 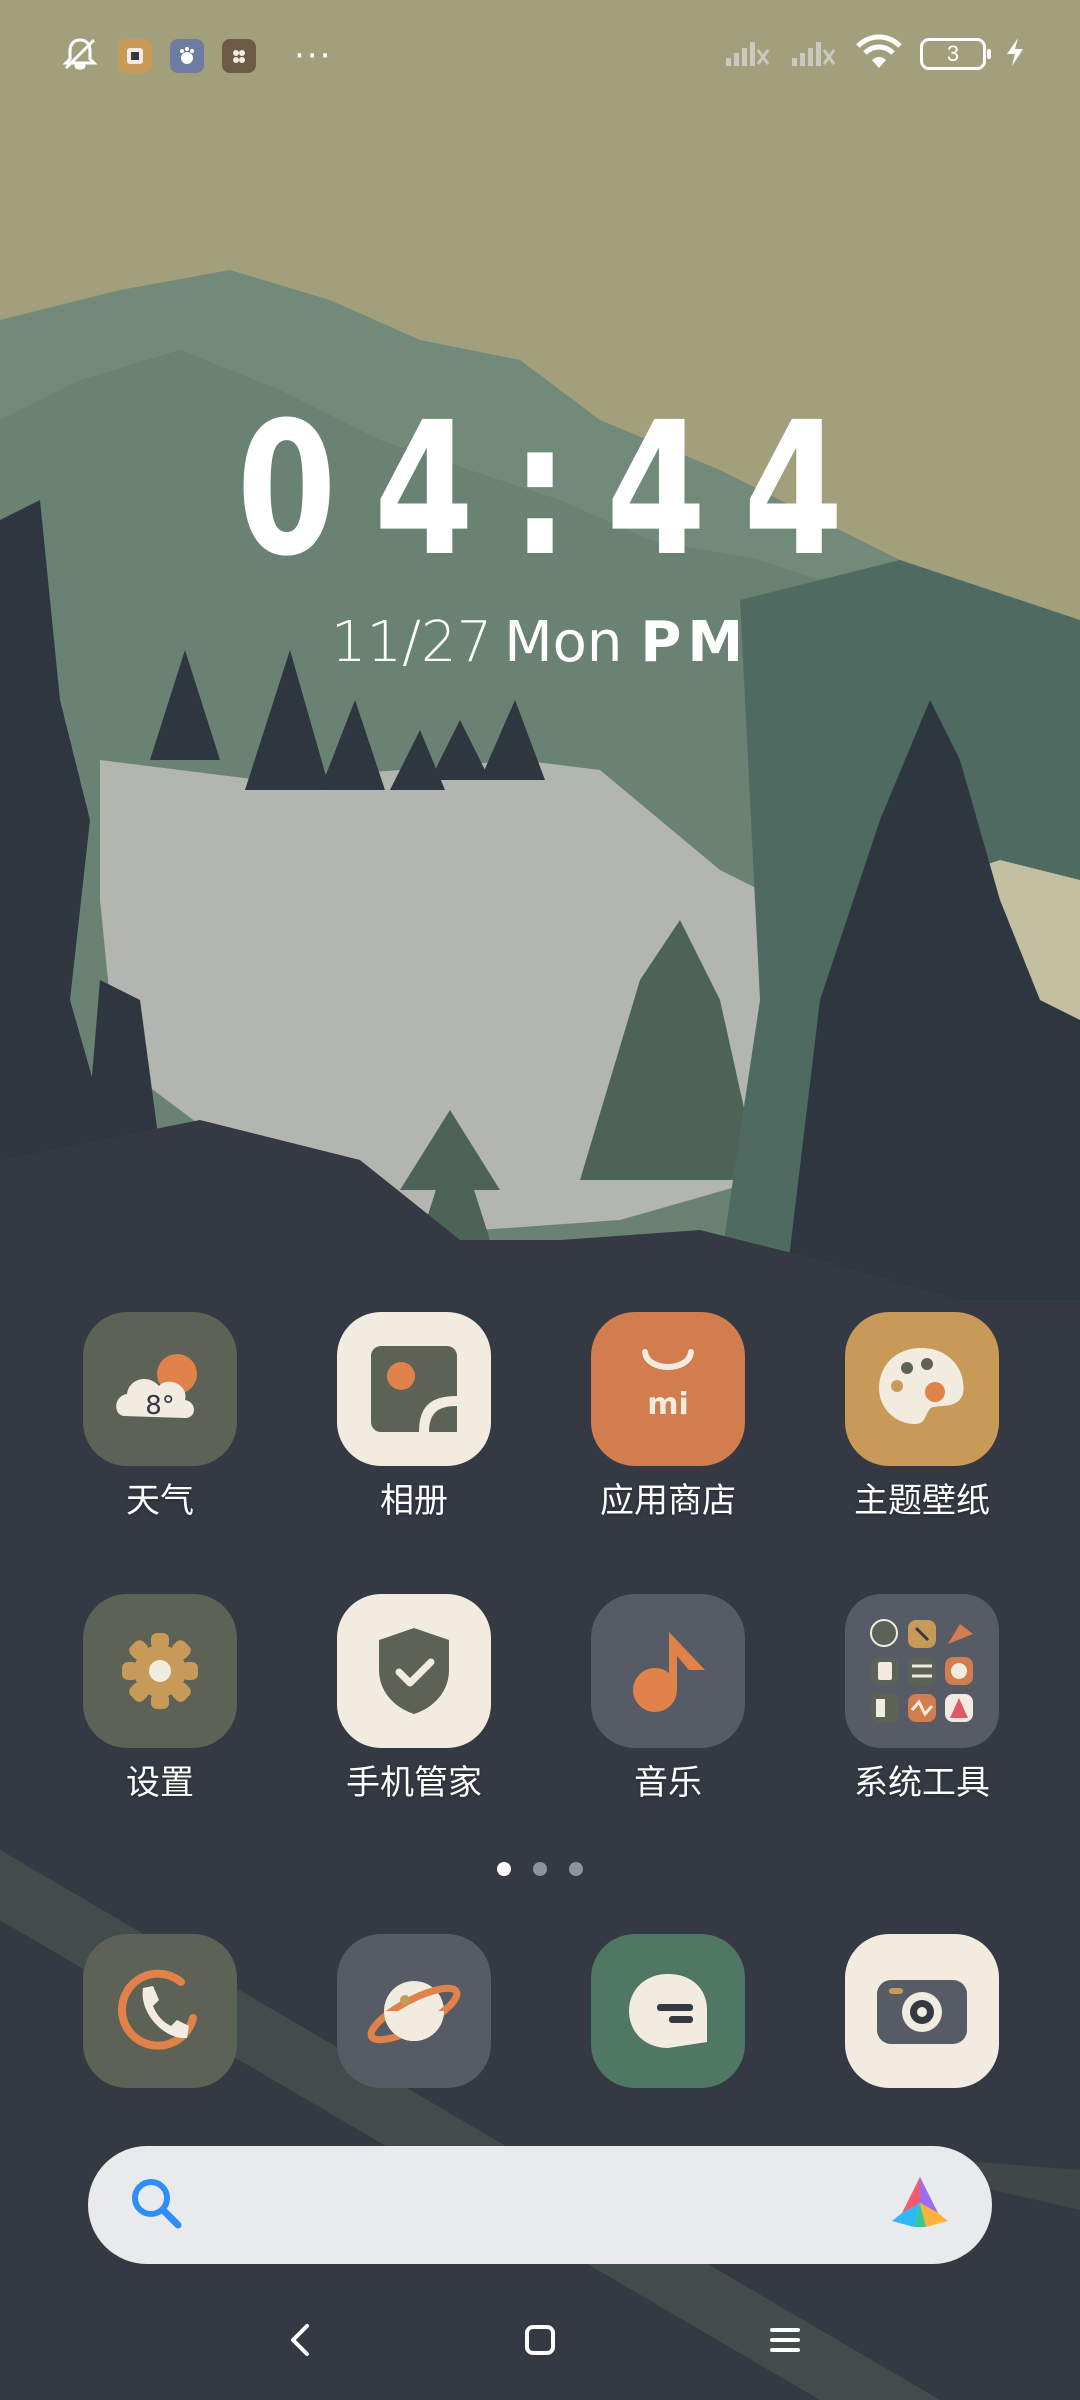 I want to click on home-icon, so click(x=540, y=2340).